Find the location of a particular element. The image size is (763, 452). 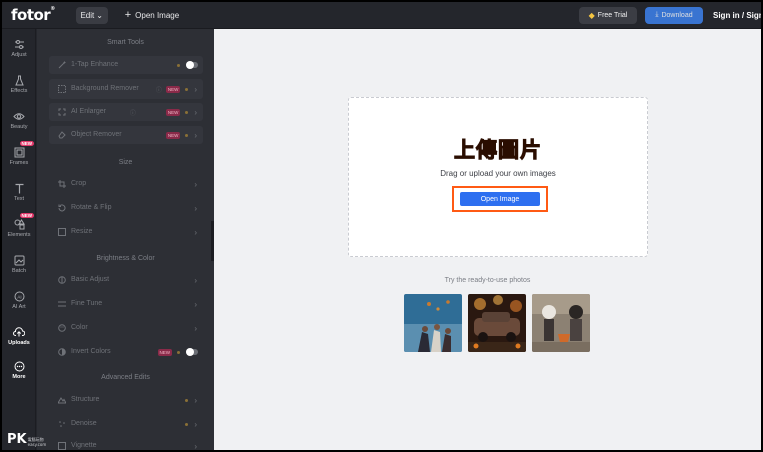

denoise-icon is located at coordinates (61, 424).